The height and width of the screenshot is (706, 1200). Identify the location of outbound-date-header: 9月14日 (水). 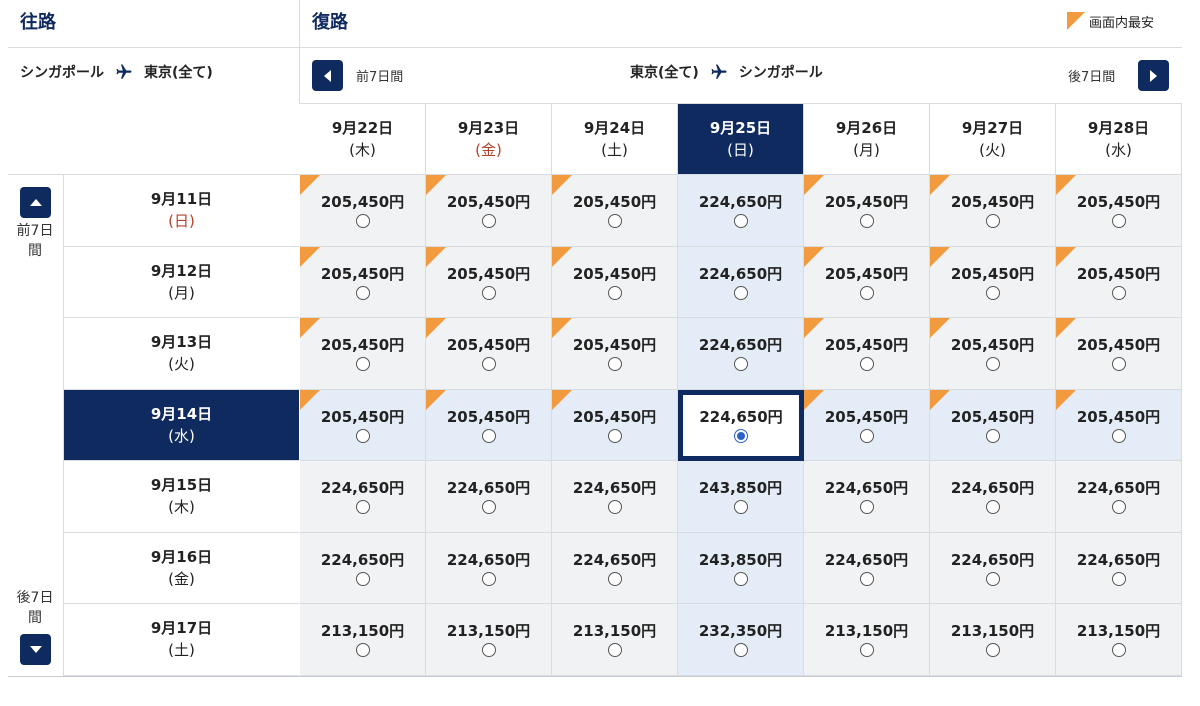
(181, 425).